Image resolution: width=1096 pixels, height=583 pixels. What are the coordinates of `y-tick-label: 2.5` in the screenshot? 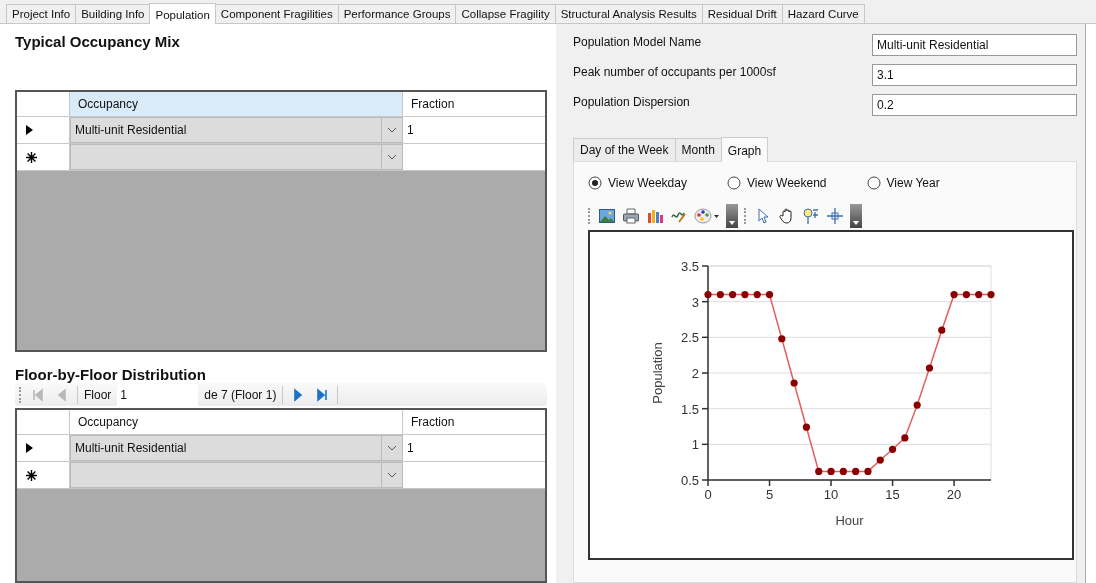 It's located at (689, 338).